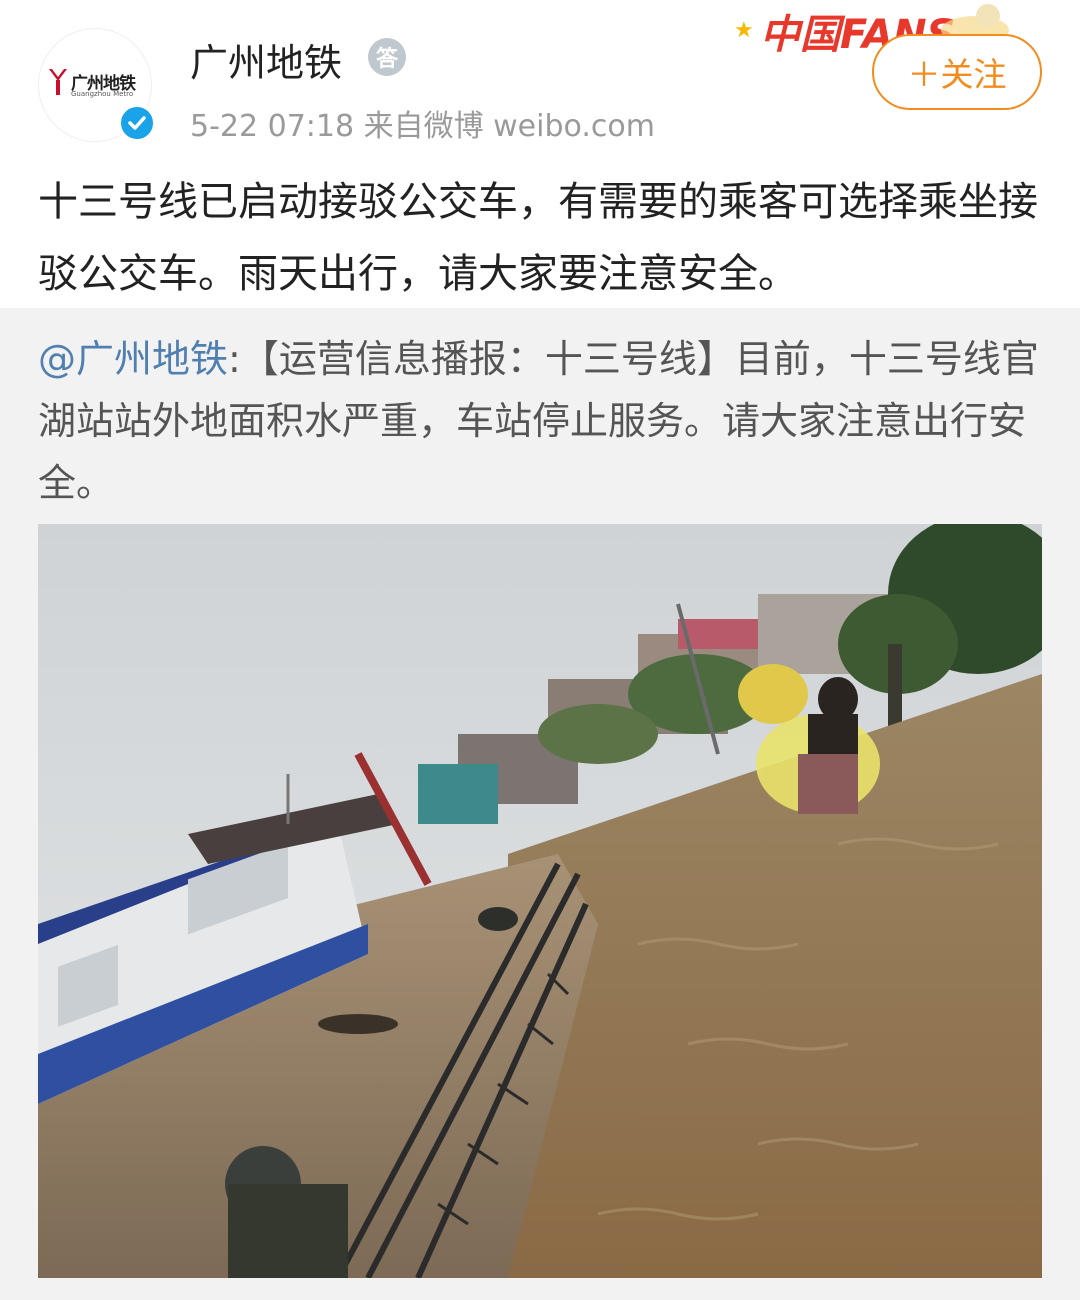 This screenshot has height=1300, width=1080. I want to click on post-meta: 5-22 07:18 来自微博 weibo.com, so click(422, 126).